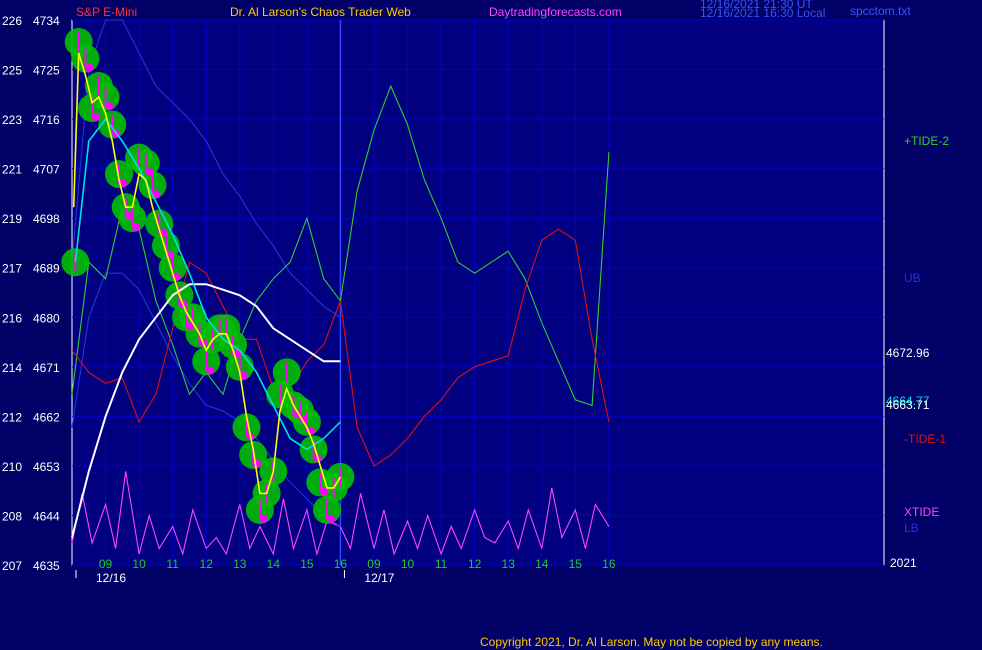 This screenshot has height=650, width=982. I want to click on y-label-price: 4698, so click(46, 219).